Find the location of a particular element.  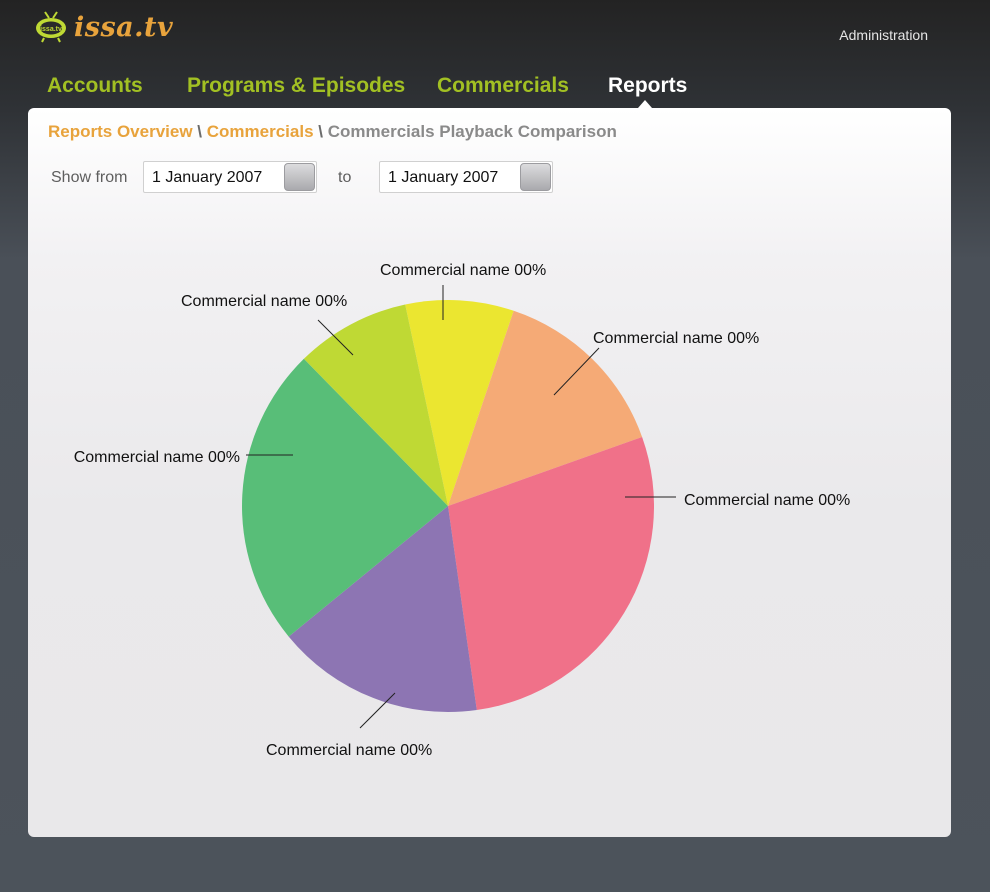

logo-text: issa.tv is located at coordinates (124, 27).